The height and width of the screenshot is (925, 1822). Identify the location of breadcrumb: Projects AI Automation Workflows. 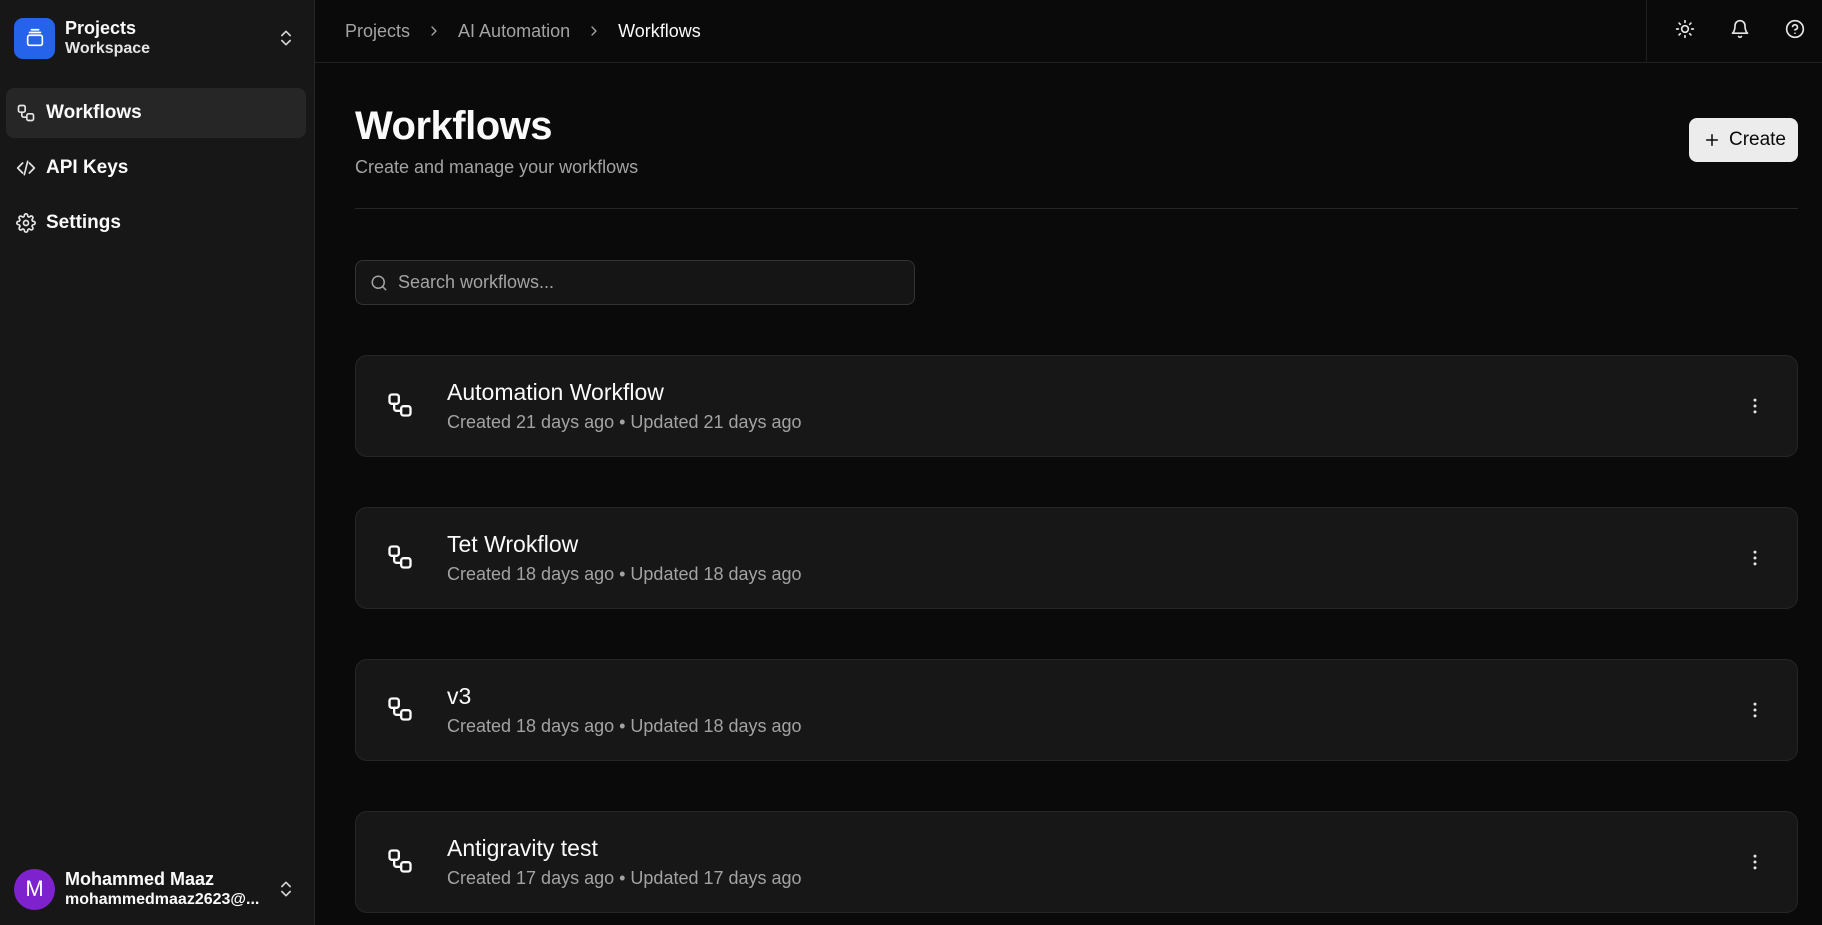
(523, 31).